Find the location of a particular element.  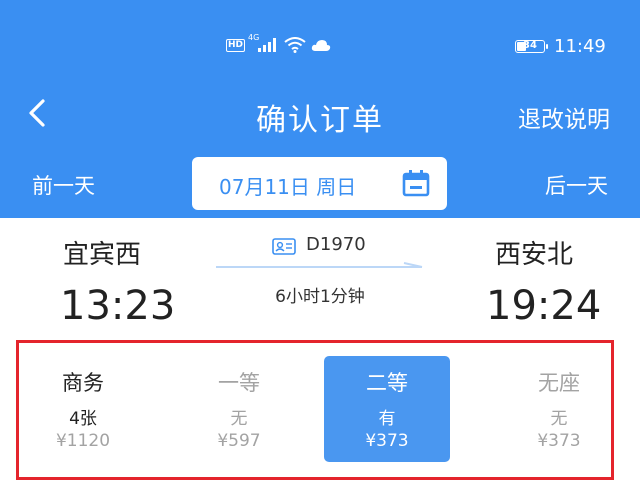

seat-option-business: 商务 4张 ¥1120 is located at coordinates (83, 409).